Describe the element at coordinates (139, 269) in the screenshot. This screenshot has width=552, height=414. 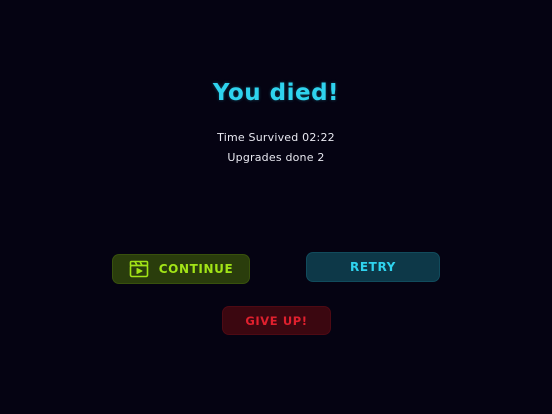
I see `video-clapper-icon` at that location.